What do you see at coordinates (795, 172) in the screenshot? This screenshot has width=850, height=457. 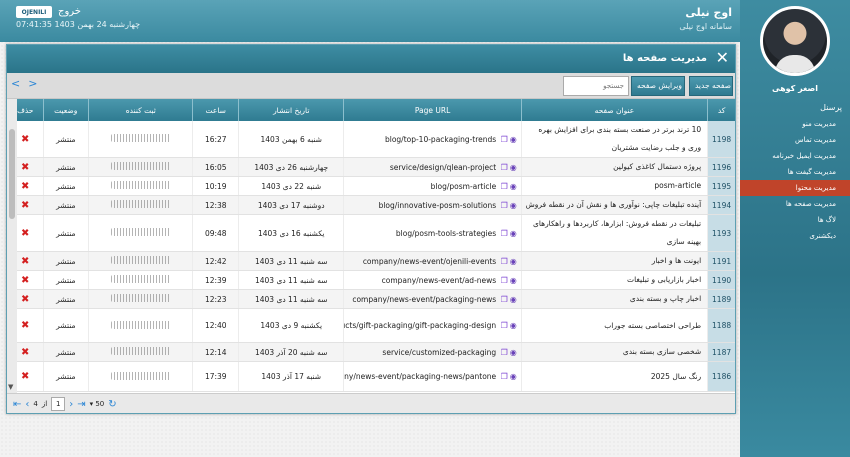 I see `sidebar-item-gifts: مدیریت گیفت ها` at bounding box center [795, 172].